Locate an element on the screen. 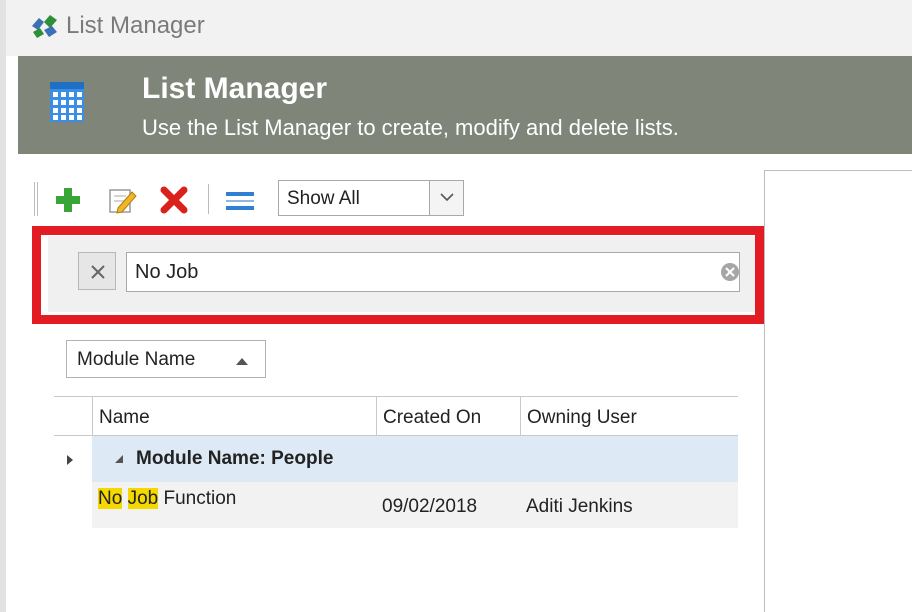 The image size is (912, 612). group-row-label: Module Name: People is located at coordinates (235, 458).